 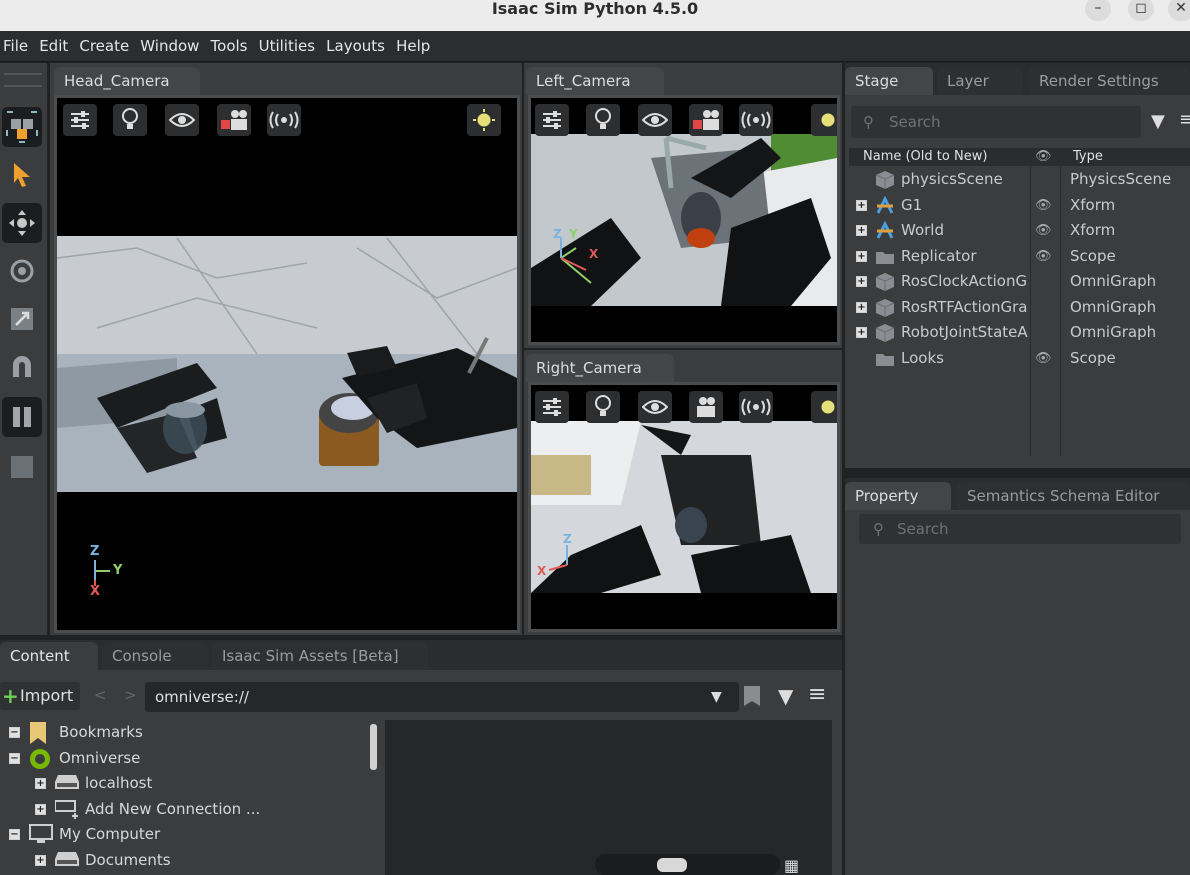 I want to click on stage-menu-button: ≡, so click(x=1184, y=119).